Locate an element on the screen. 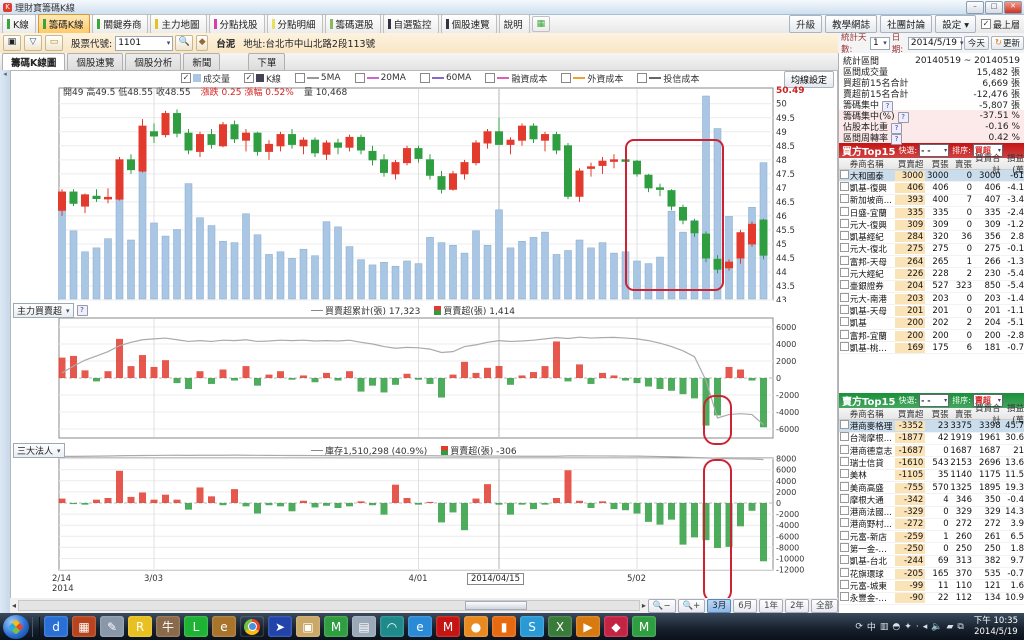 This screenshot has width=1024, height=640. buy-top15-row: 富邦-天母 264 265 1 266 -1.3 is located at coordinates (931, 262).